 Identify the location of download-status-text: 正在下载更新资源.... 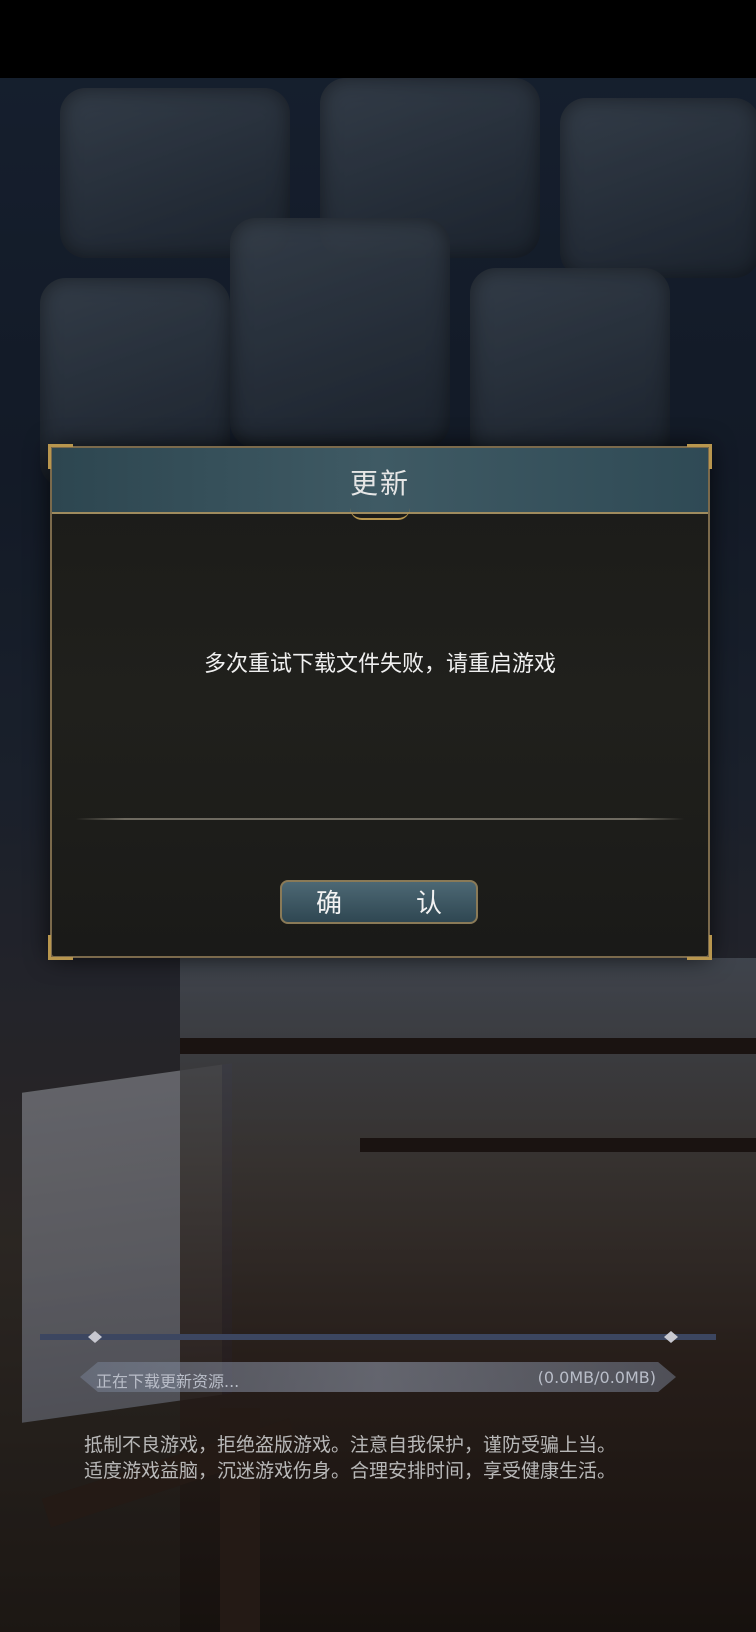
(168, 1381).